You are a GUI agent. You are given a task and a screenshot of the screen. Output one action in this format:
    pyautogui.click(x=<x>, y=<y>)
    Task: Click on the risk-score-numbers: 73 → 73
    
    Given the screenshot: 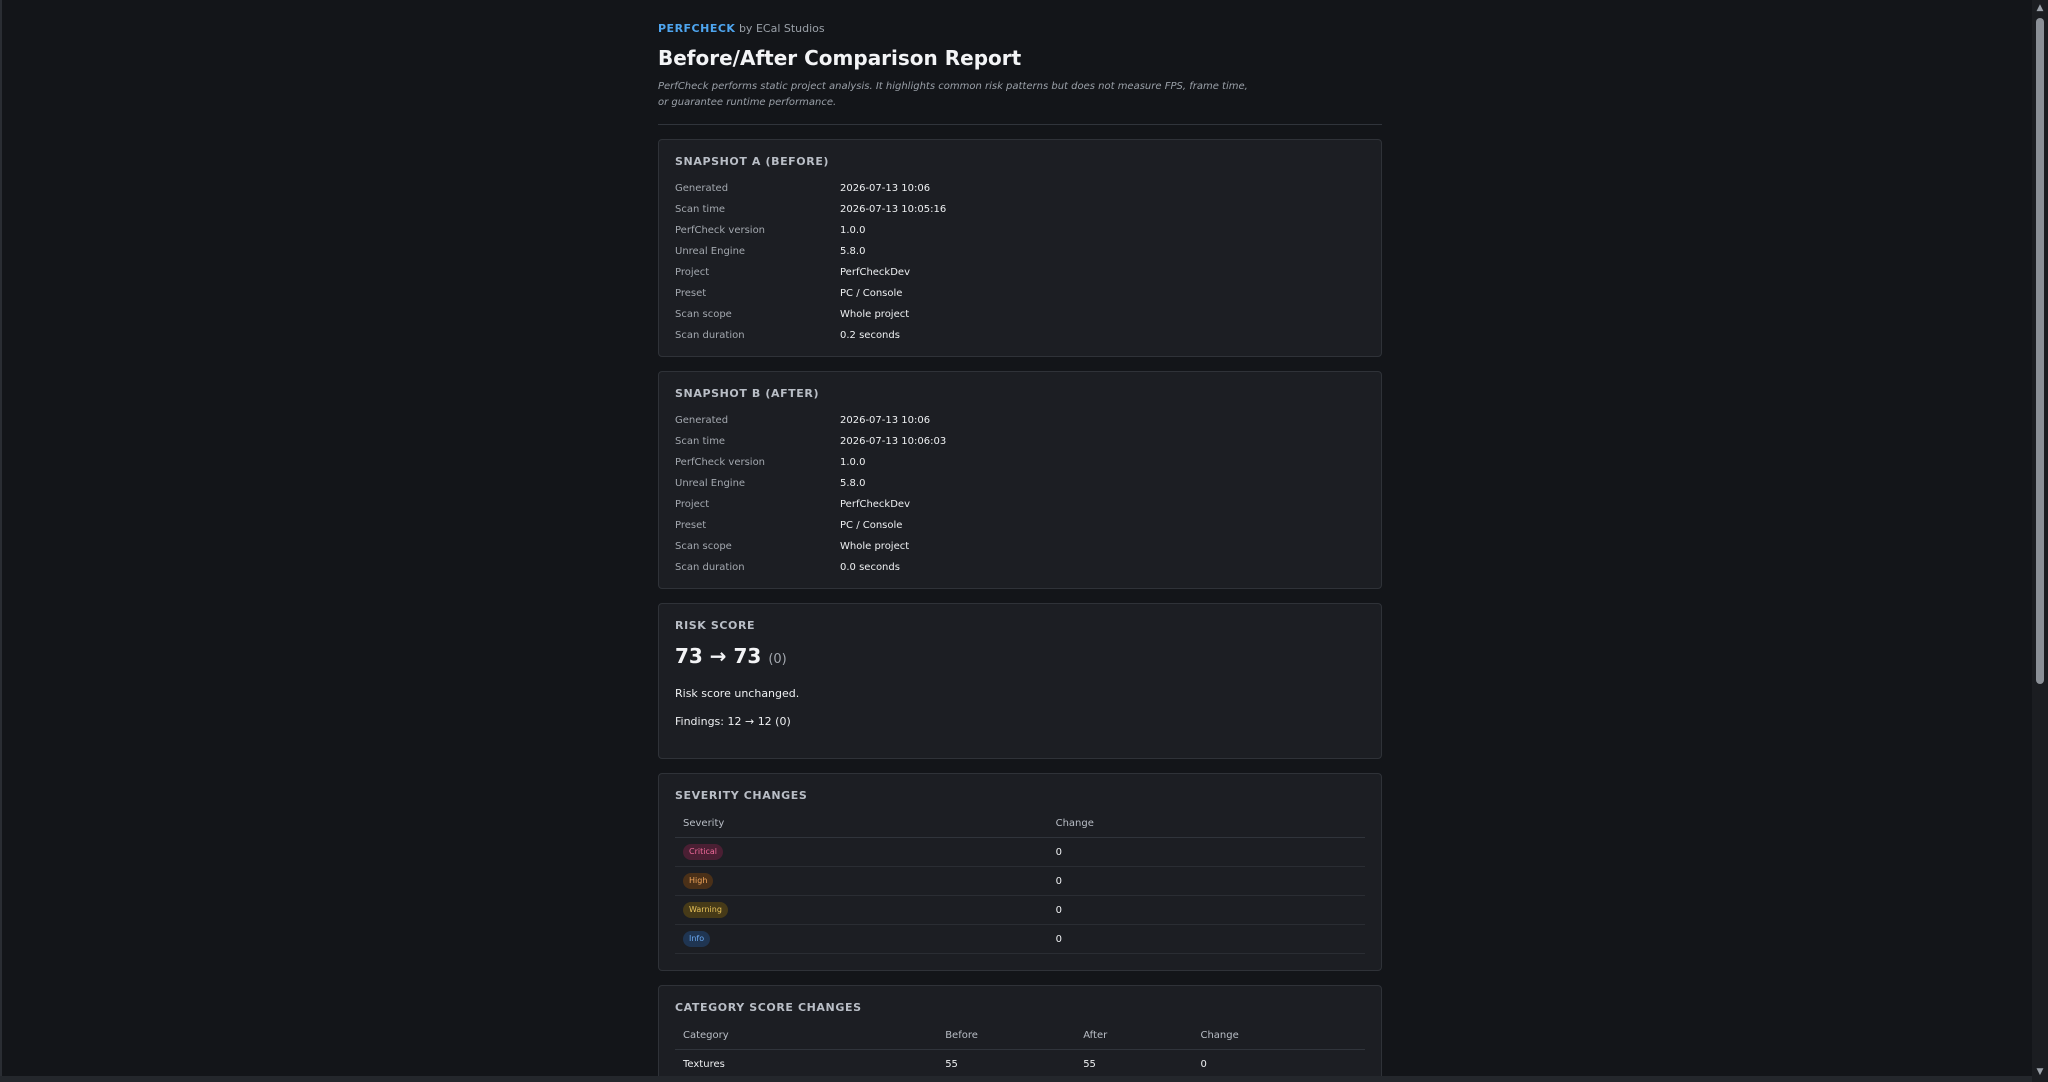 What is the action you would take?
    pyautogui.click(x=718, y=656)
    